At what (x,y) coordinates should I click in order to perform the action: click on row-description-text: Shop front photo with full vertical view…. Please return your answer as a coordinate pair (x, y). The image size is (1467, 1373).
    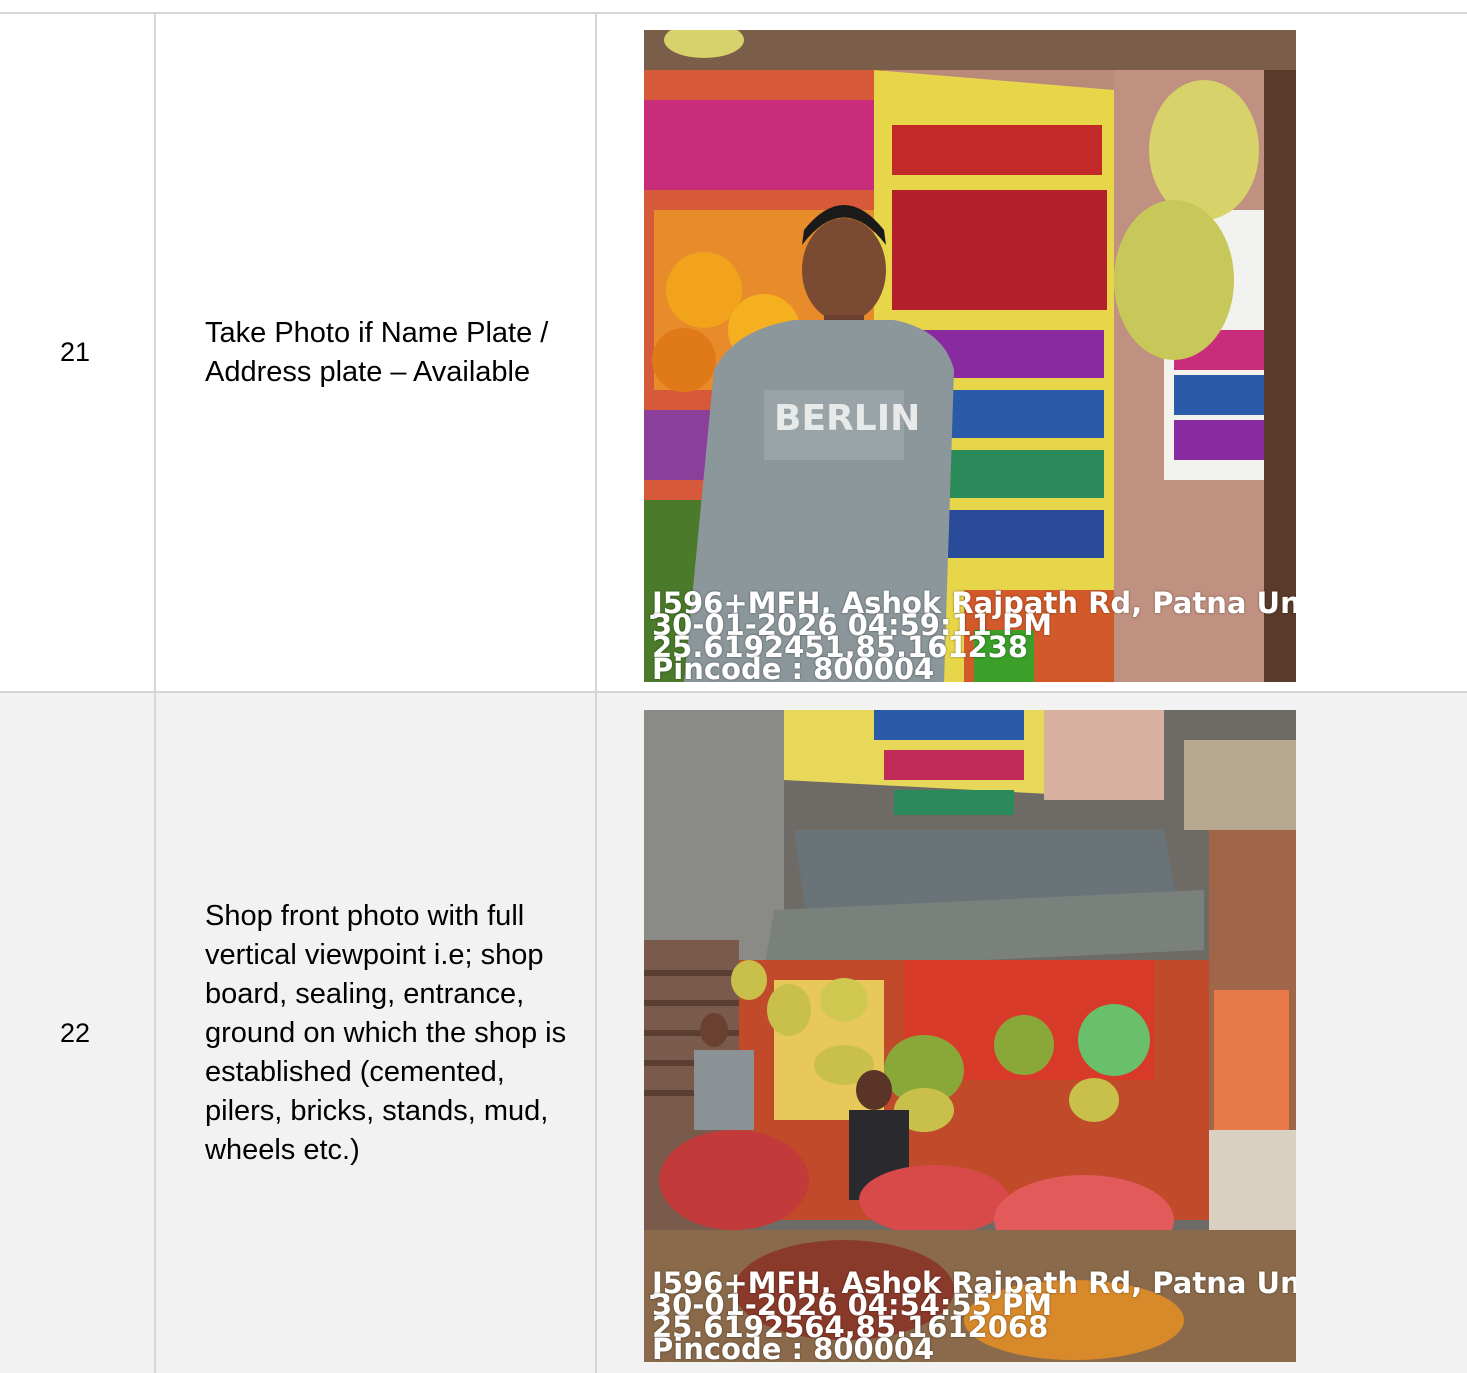
    Looking at the image, I should click on (386, 1032).